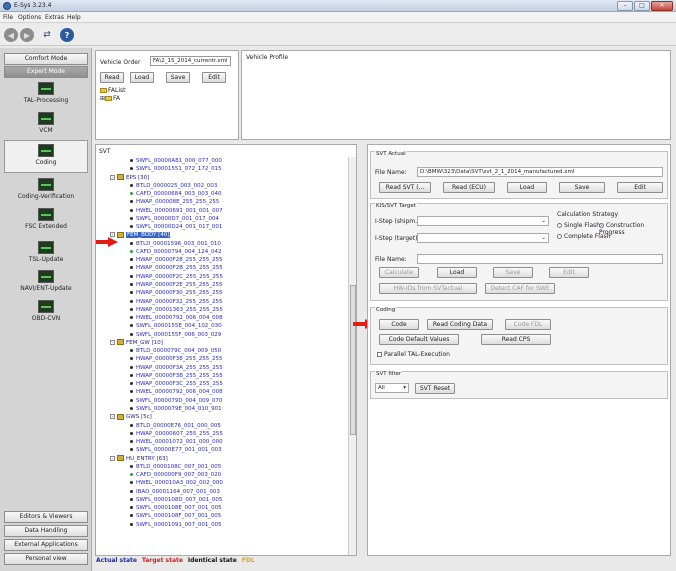  What do you see at coordinates (46, 156) in the screenshot?
I see `nav-coding: Coding` at bounding box center [46, 156].